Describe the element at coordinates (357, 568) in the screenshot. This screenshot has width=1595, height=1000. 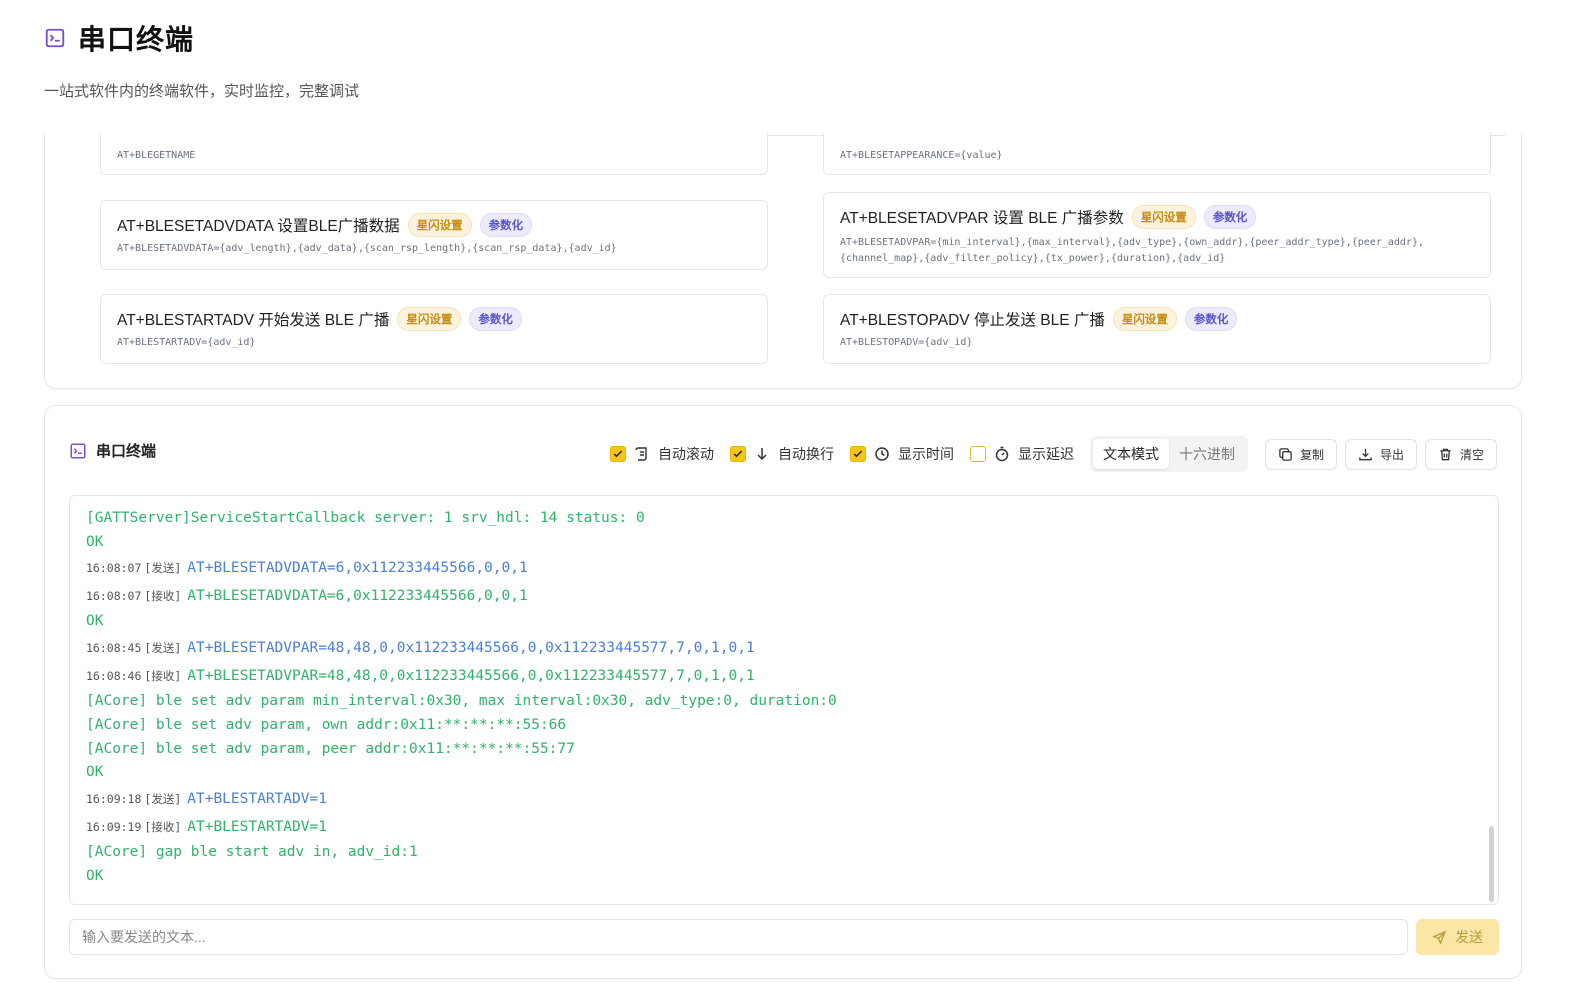
I see `log-text: AT+BLESETADVDATA=6,0x112233445566,0,0,1` at that location.